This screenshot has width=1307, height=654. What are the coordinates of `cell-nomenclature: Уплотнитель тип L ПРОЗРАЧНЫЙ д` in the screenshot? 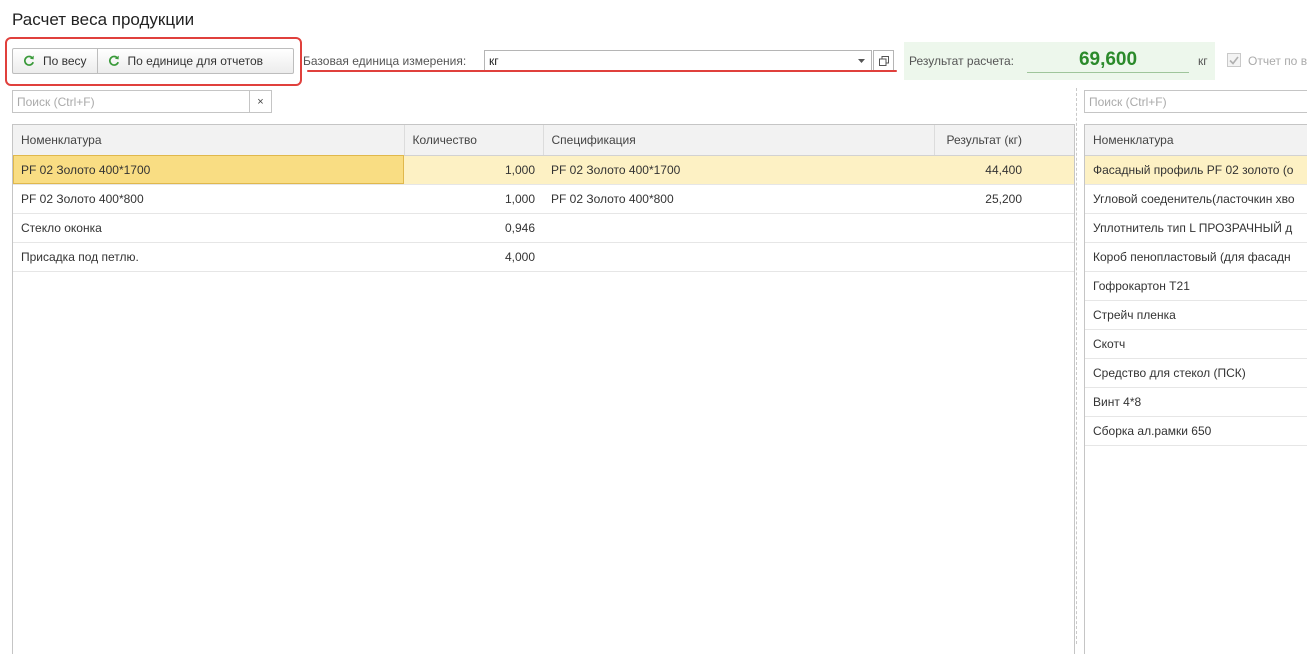 It's located at (1196, 228).